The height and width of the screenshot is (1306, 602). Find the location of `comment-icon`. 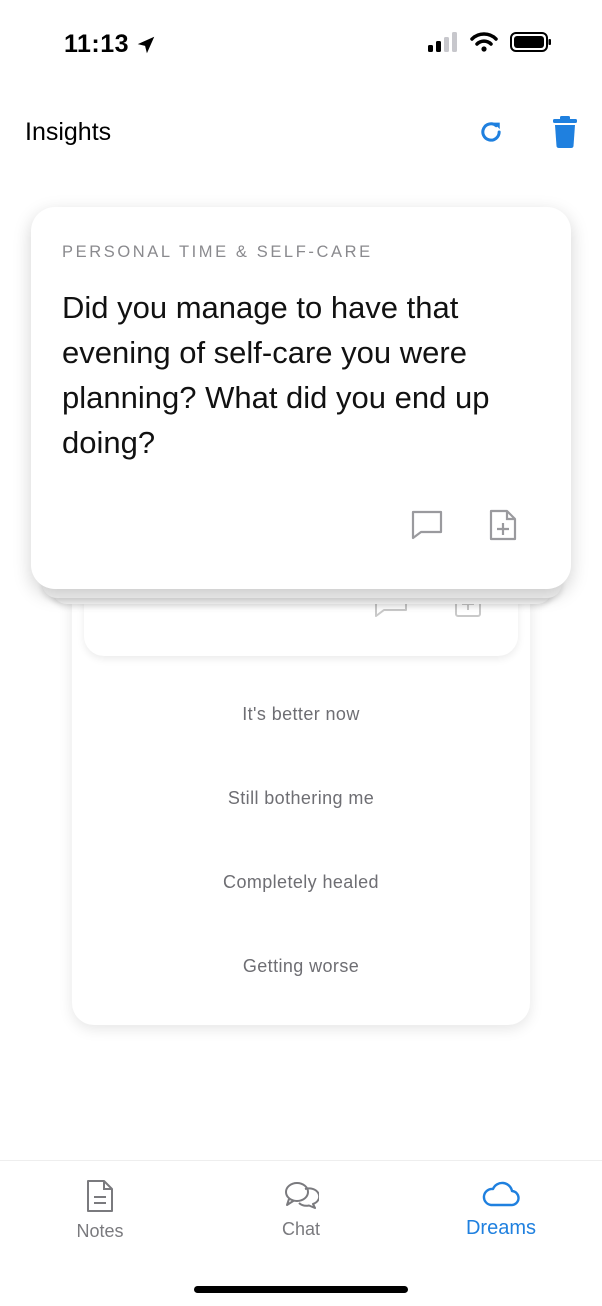

comment-icon is located at coordinates (427, 525).